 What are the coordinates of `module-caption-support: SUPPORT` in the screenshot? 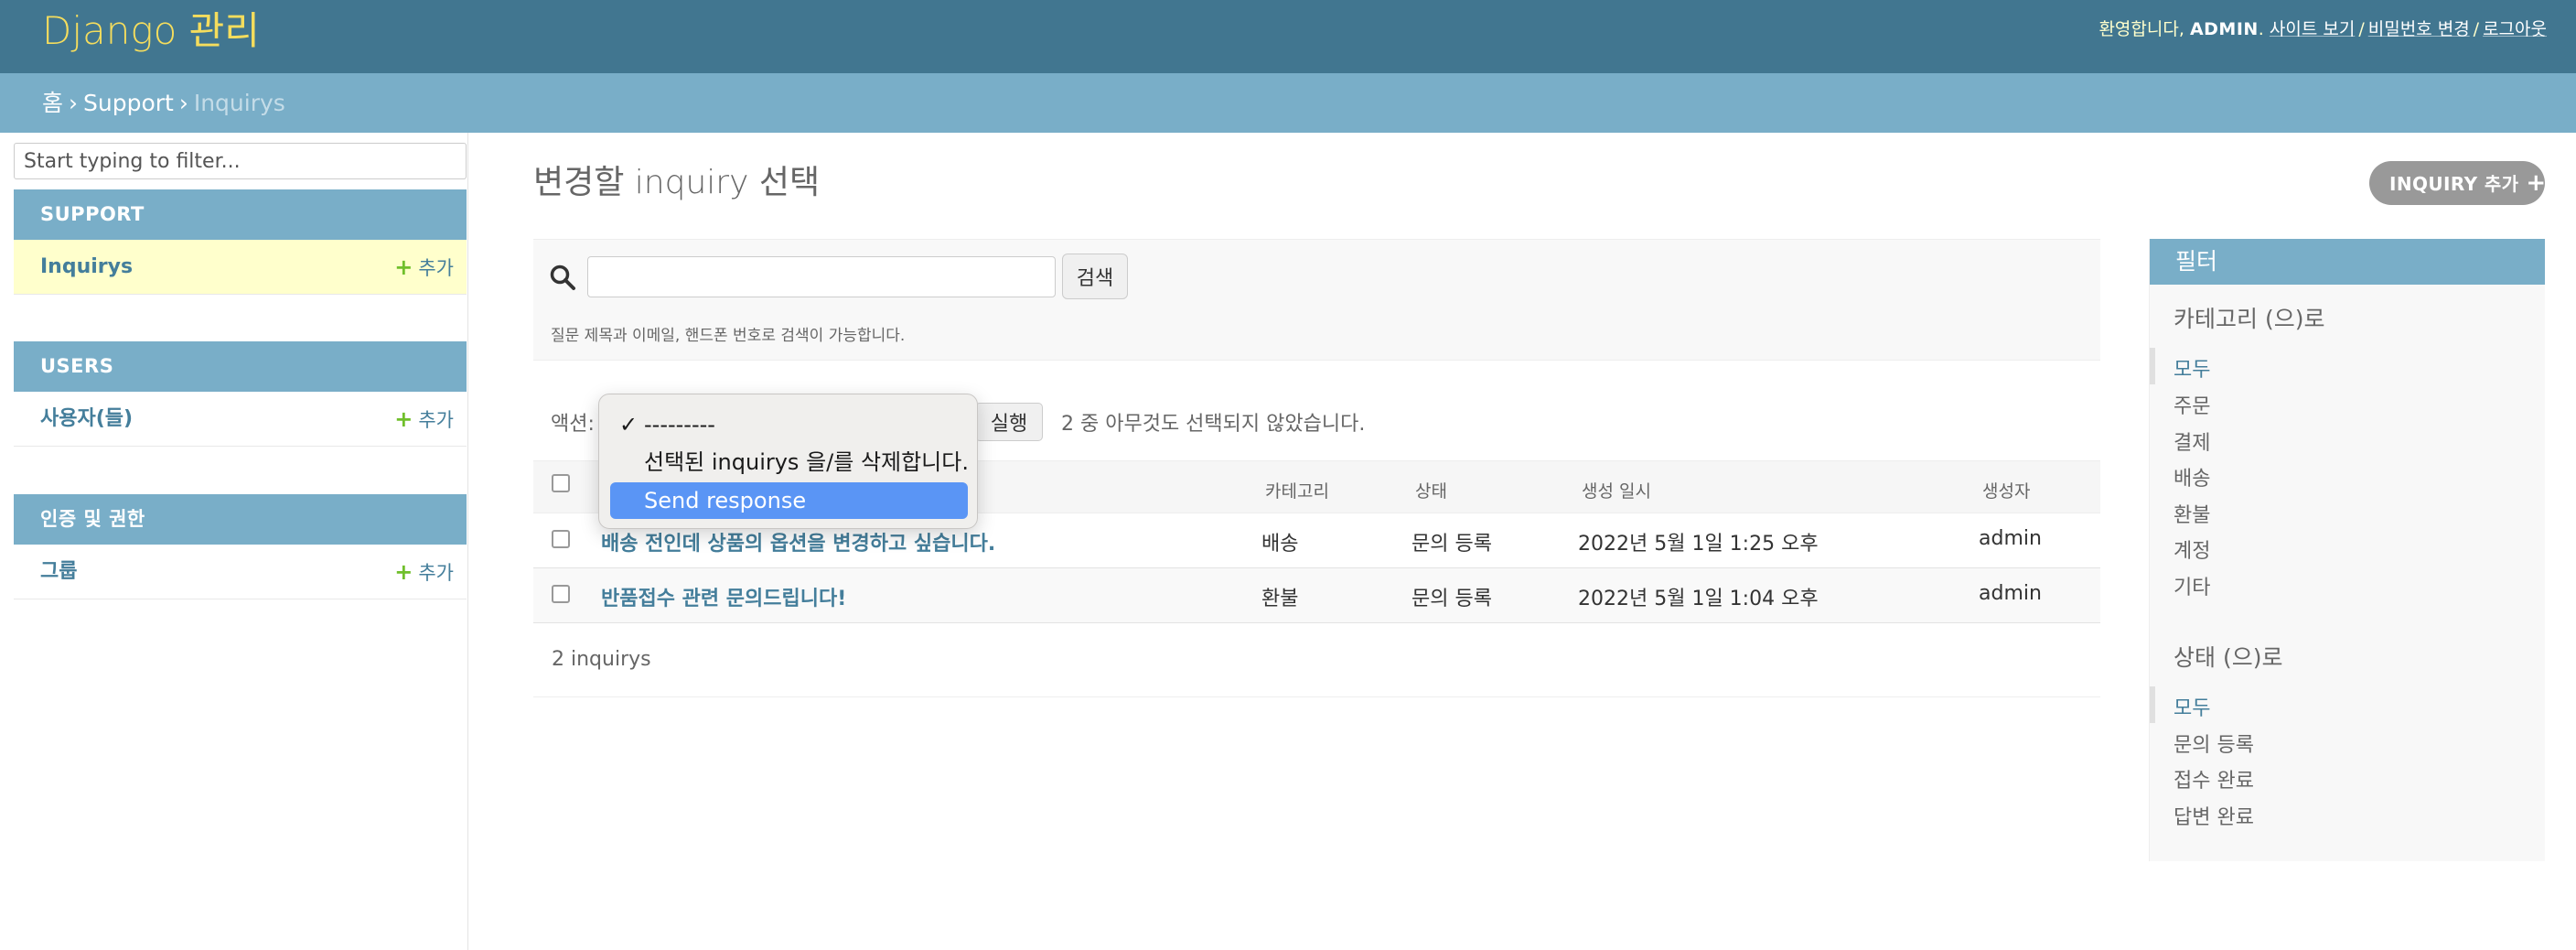 It's located at (240, 214).